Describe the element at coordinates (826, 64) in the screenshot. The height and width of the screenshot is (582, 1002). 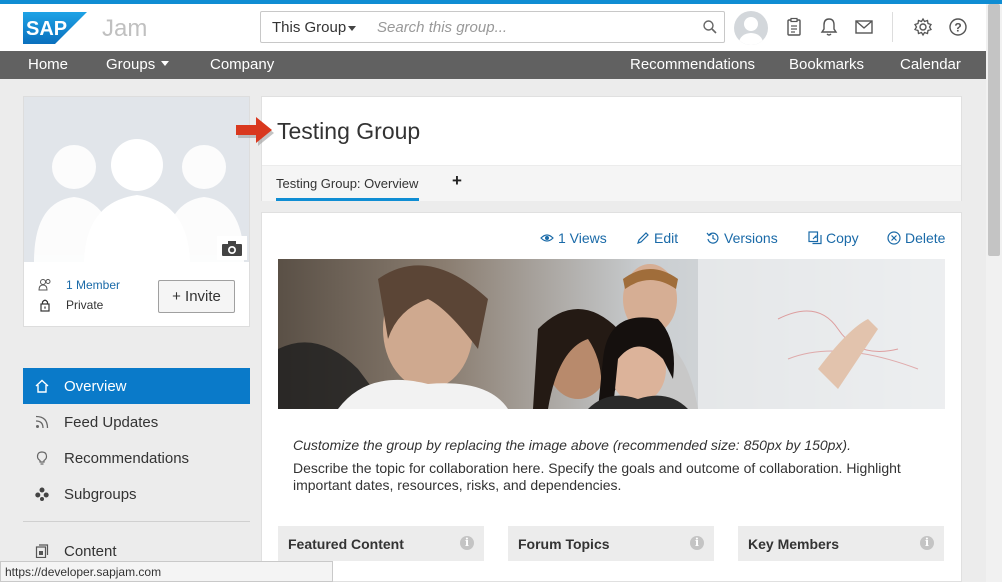
I see `nav-bookmarks: Bookmarks` at that location.